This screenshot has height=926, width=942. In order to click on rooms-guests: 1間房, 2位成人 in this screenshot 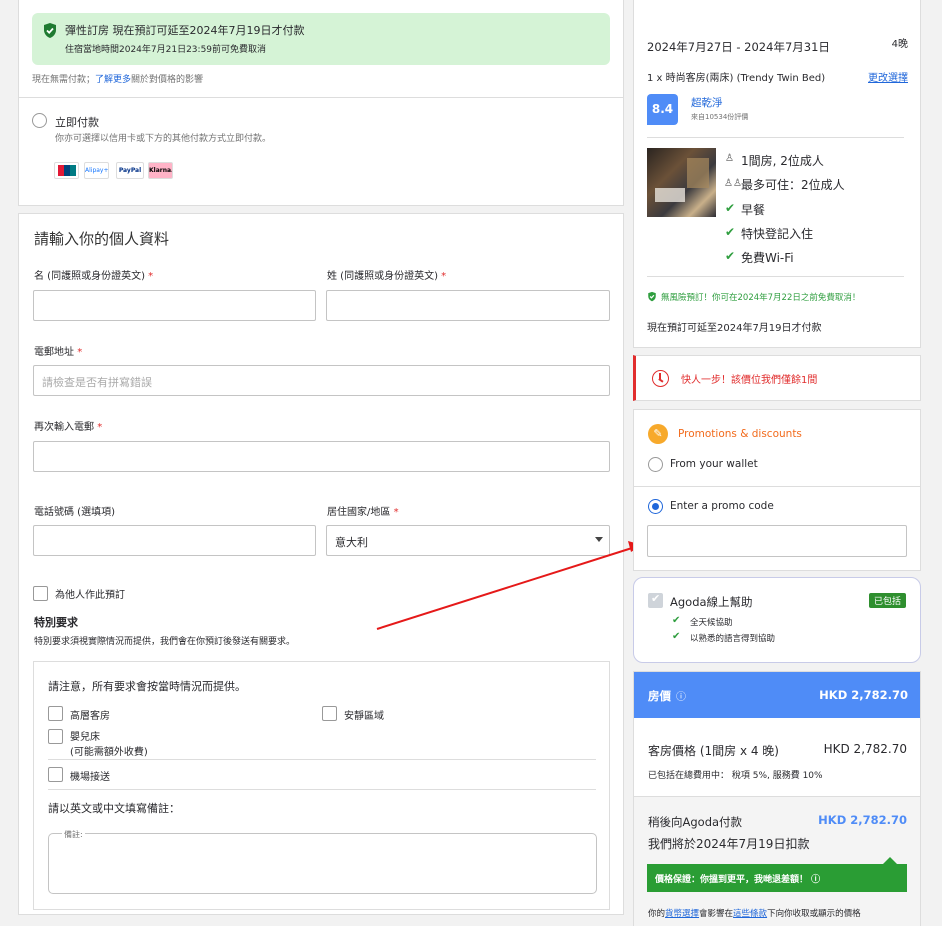, I will do `click(782, 161)`.